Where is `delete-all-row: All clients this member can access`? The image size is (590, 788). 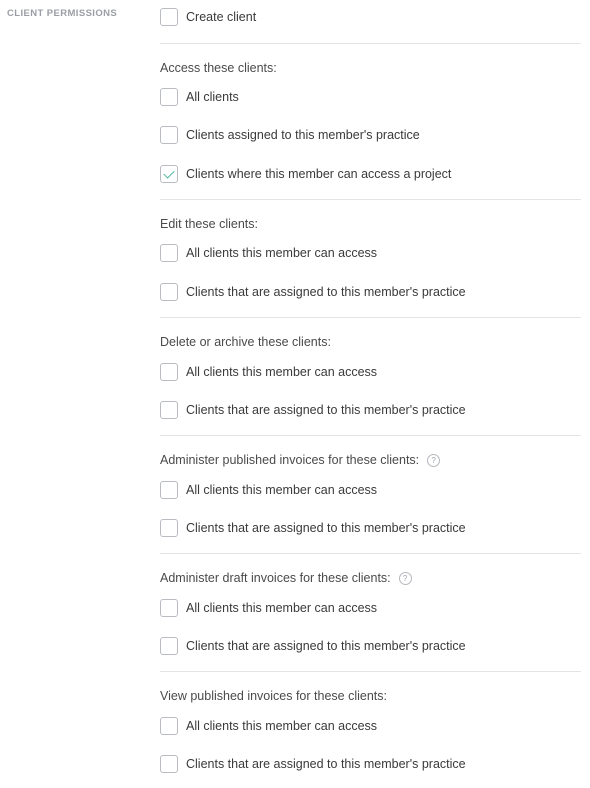
delete-all-row: All clients this member can access is located at coordinates (268, 372).